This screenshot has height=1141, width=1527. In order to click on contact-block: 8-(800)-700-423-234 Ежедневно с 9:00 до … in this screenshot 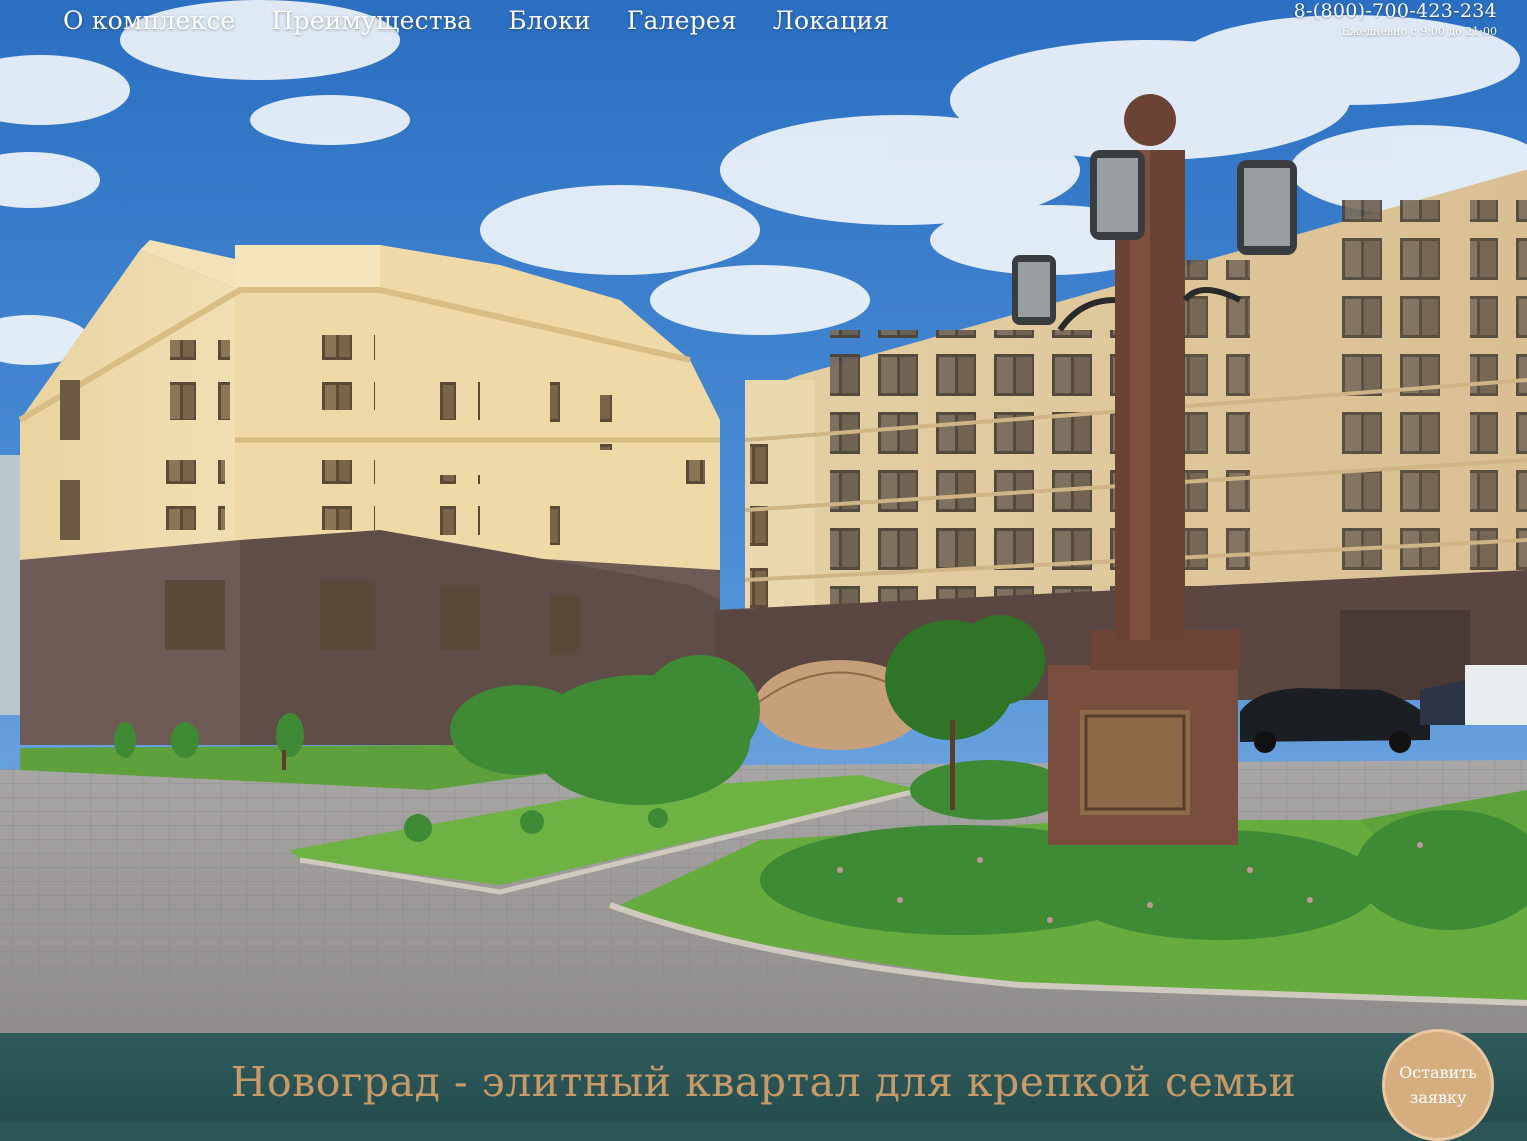, I will do `click(1395, 19)`.